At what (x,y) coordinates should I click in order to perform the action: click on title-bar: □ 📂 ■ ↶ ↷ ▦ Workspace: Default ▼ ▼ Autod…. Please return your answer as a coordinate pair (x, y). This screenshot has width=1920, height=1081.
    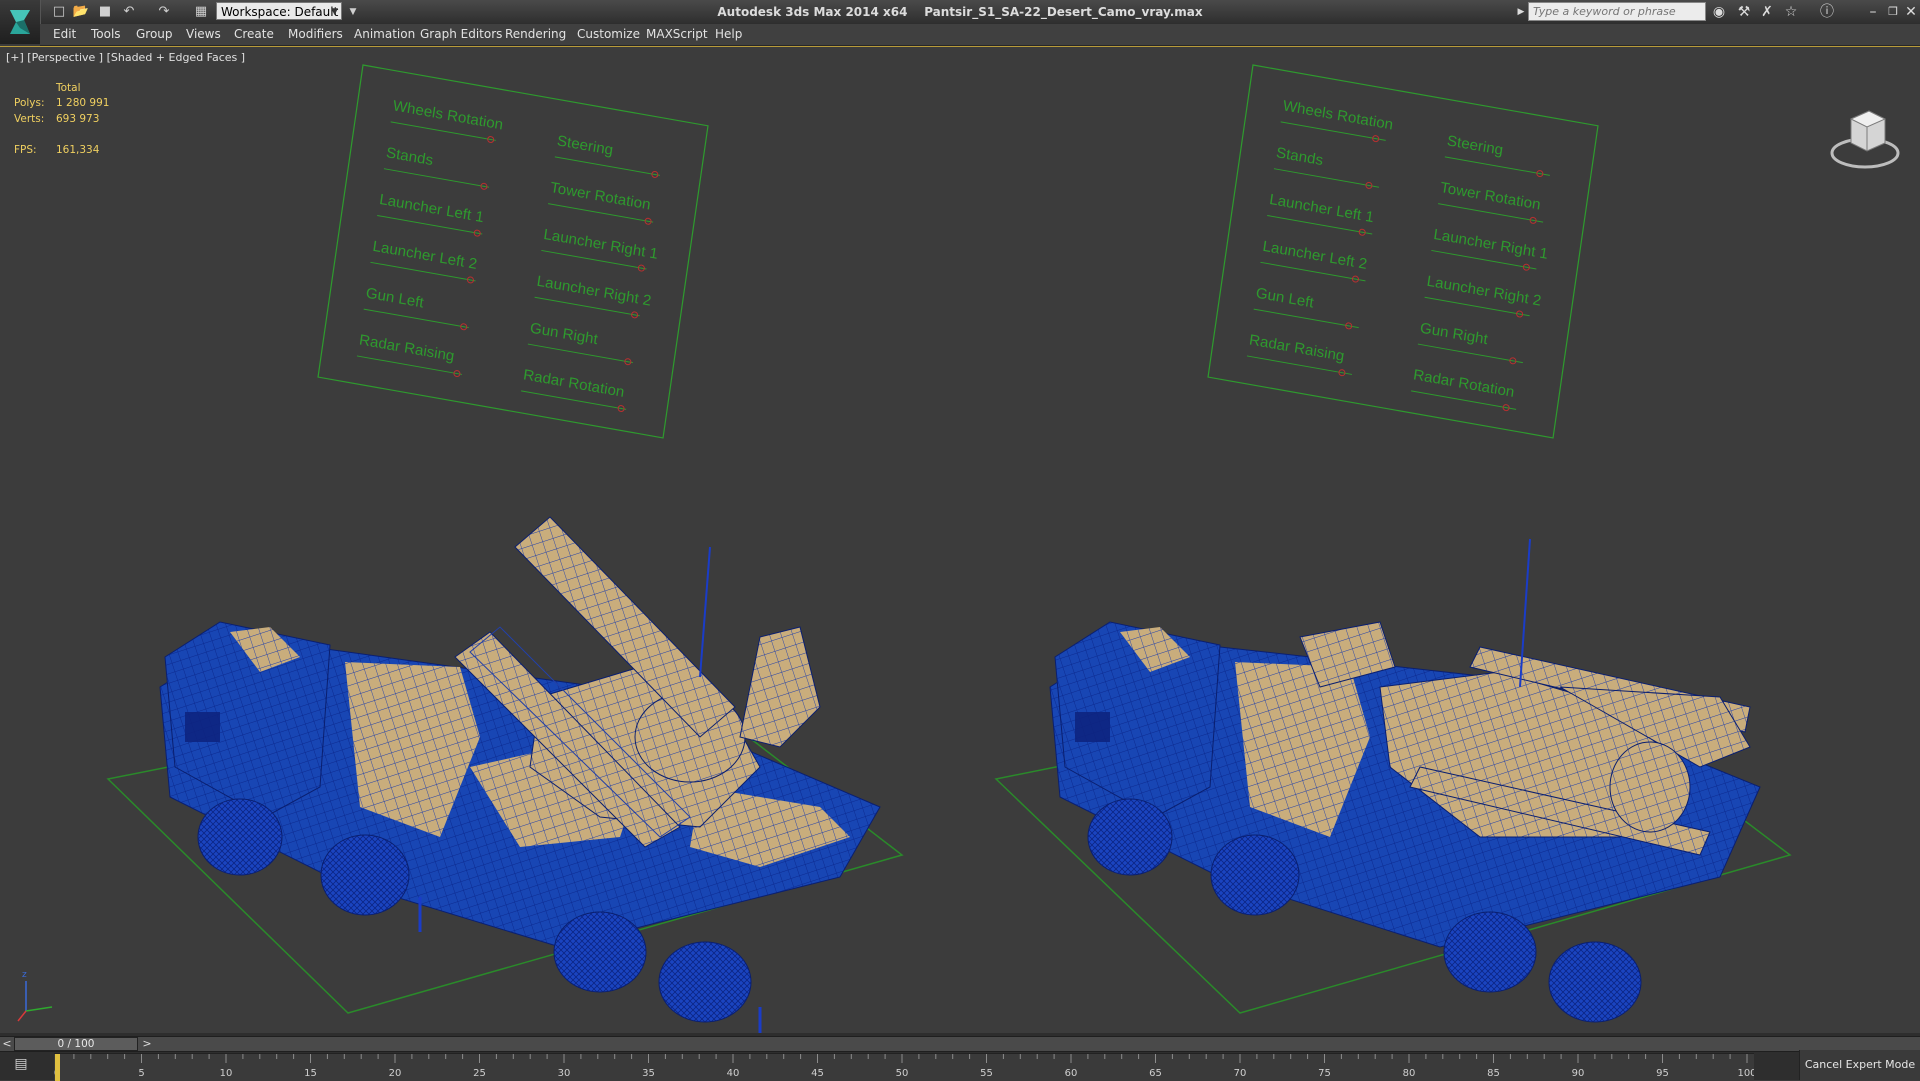
    Looking at the image, I should click on (960, 22).